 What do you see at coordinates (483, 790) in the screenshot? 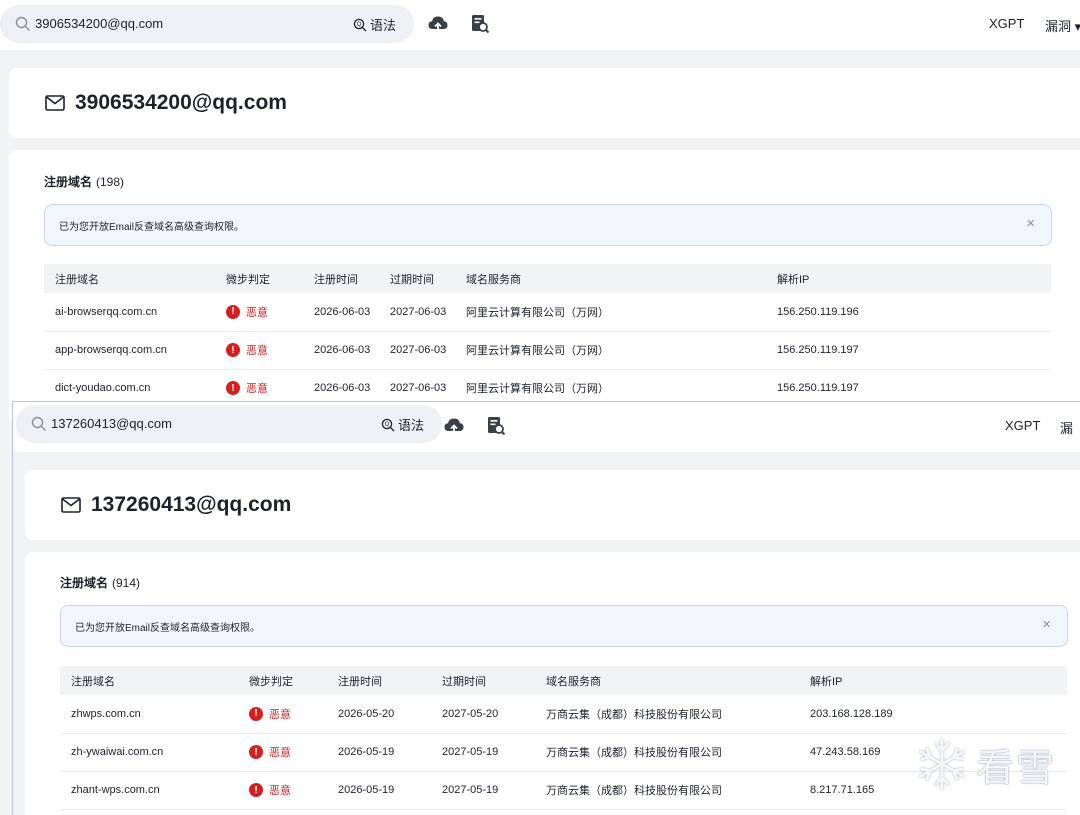
I see `expire-date: 2027-05-19` at bounding box center [483, 790].